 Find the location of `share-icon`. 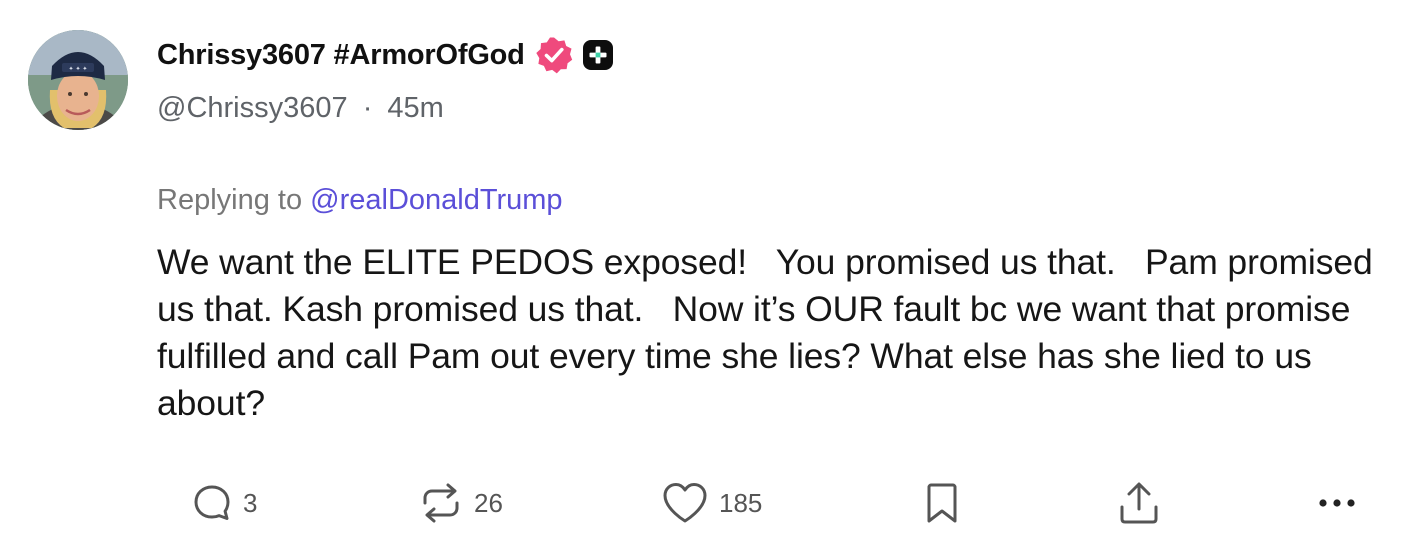

share-icon is located at coordinates (1139, 503).